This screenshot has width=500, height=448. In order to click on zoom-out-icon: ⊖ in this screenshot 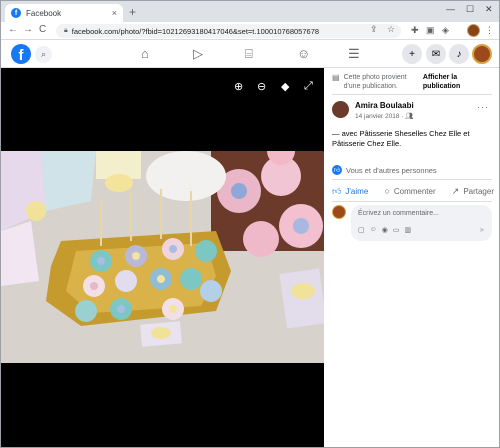, I will do `click(261, 86)`.